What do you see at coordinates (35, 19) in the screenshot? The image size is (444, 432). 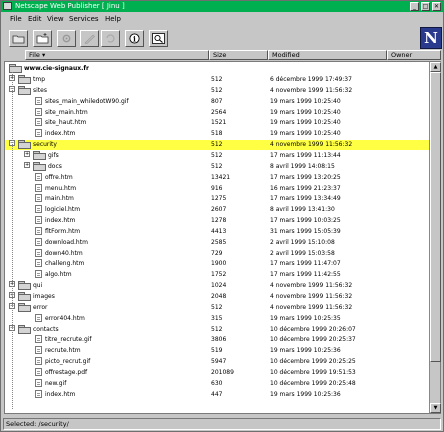 I see `menu-edit: Edit` at bounding box center [35, 19].